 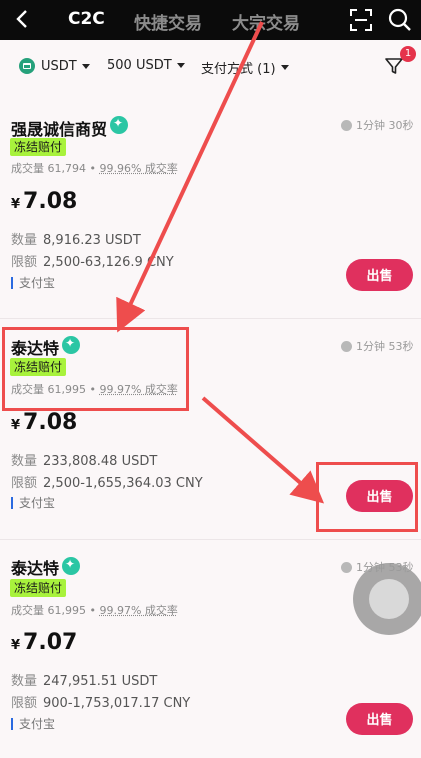 What do you see at coordinates (48, 168) in the screenshot?
I see `trade-volume: 成交量 61,794` at bounding box center [48, 168].